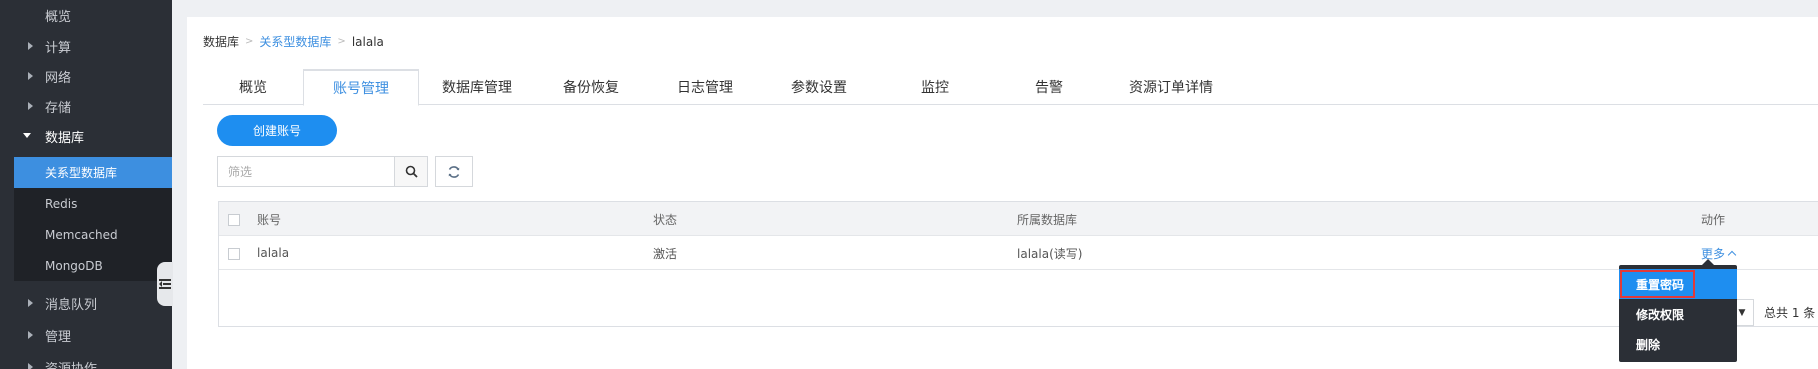 The height and width of the screenshot is (369, 1818). I want to click on breadcrumb-current: lalala, so click(367, 41).